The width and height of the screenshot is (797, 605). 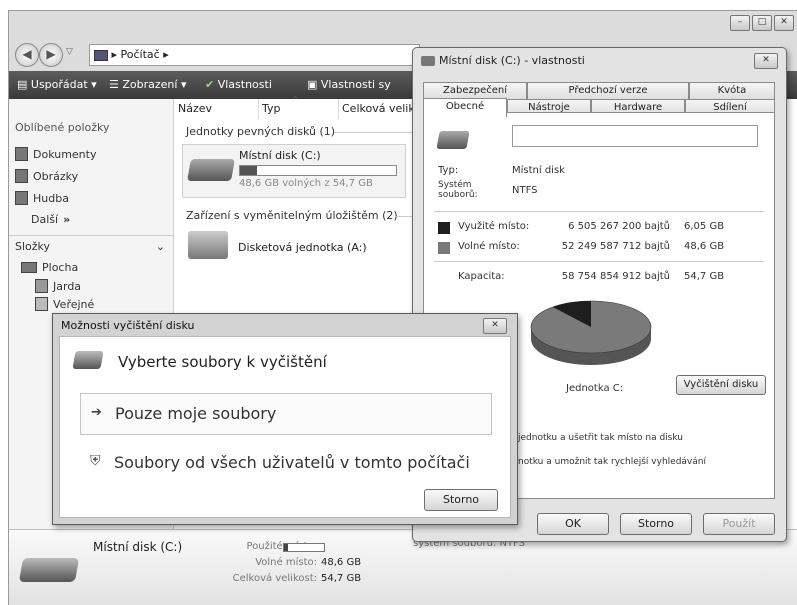 What do you see at coordinates (608, 91) in the screenshot?
I see `tab-previous-versions: Předchozí verze` at bounding box center [608, 91].